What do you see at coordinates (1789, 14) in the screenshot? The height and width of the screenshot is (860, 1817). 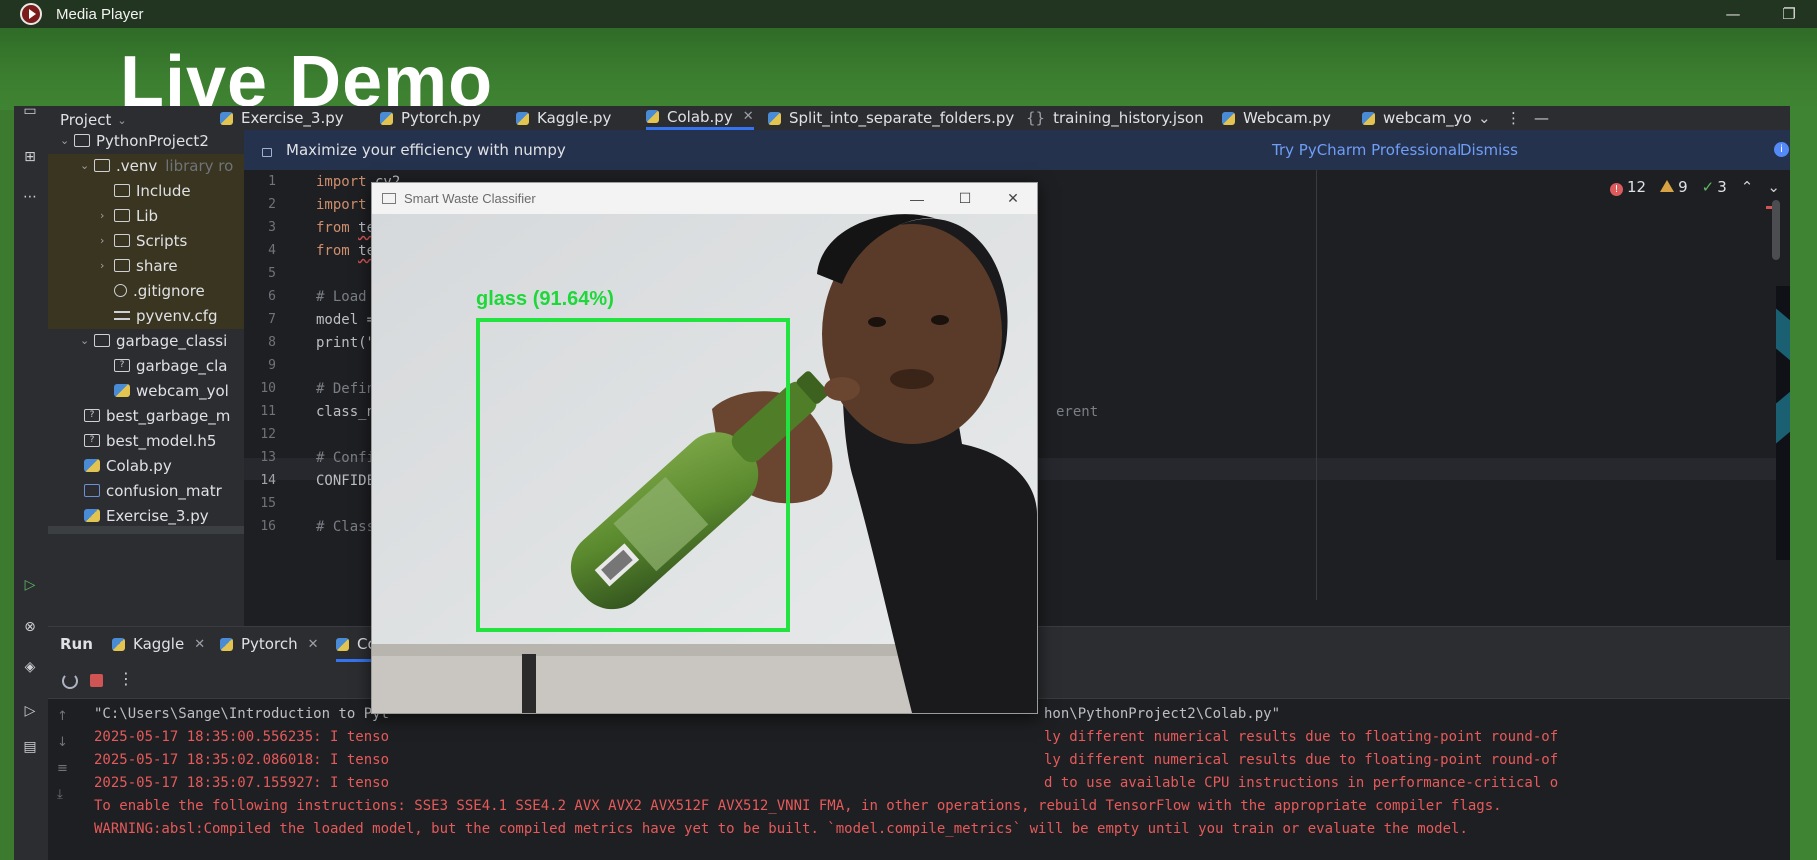 I see `restore-button: ❐` at bounding box center [1789, 14].